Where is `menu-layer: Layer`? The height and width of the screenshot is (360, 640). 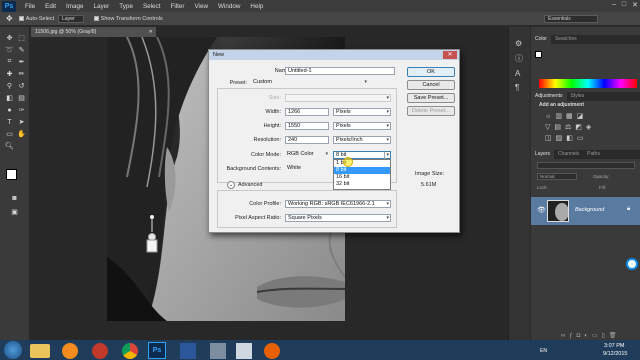
menu-layer: Layer is located at coordinates (102, 6).